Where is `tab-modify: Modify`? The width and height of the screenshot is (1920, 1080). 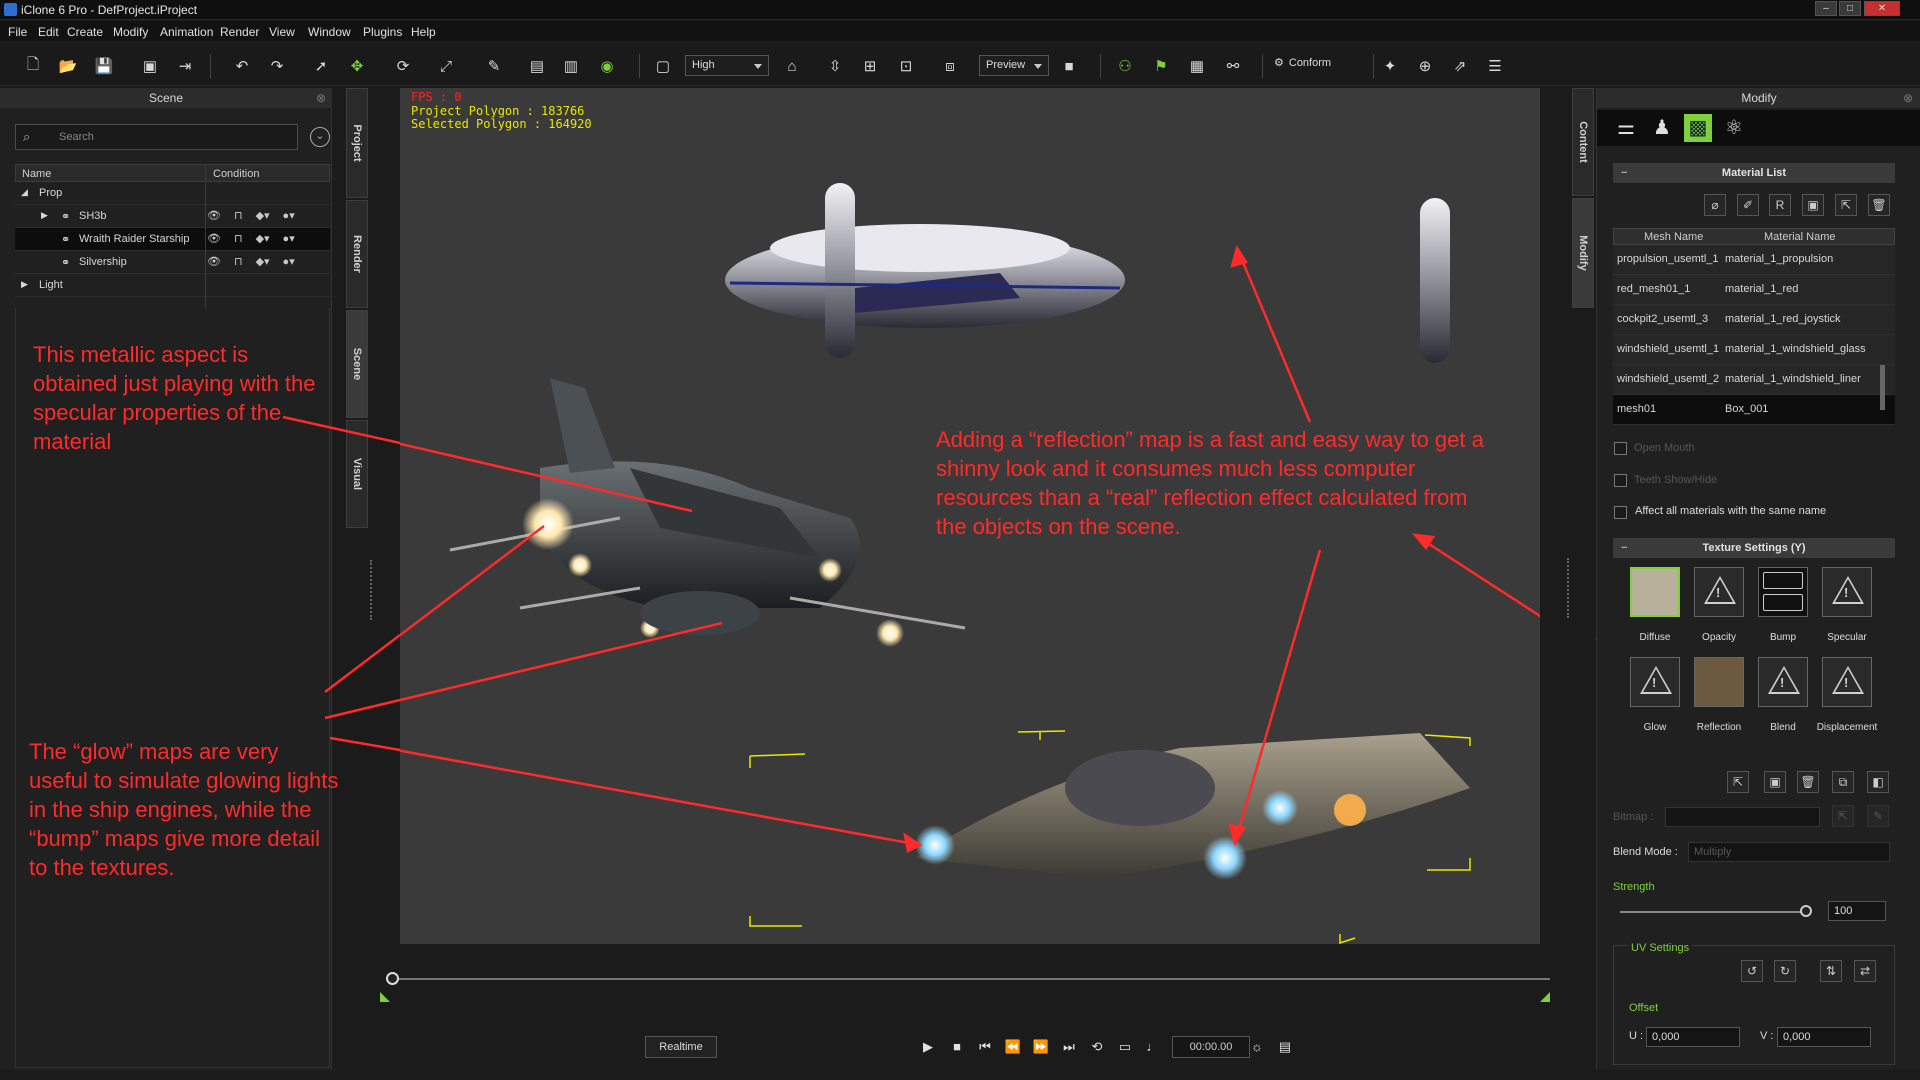
tab-modify: Modify is located at coordinates (1583, 253).